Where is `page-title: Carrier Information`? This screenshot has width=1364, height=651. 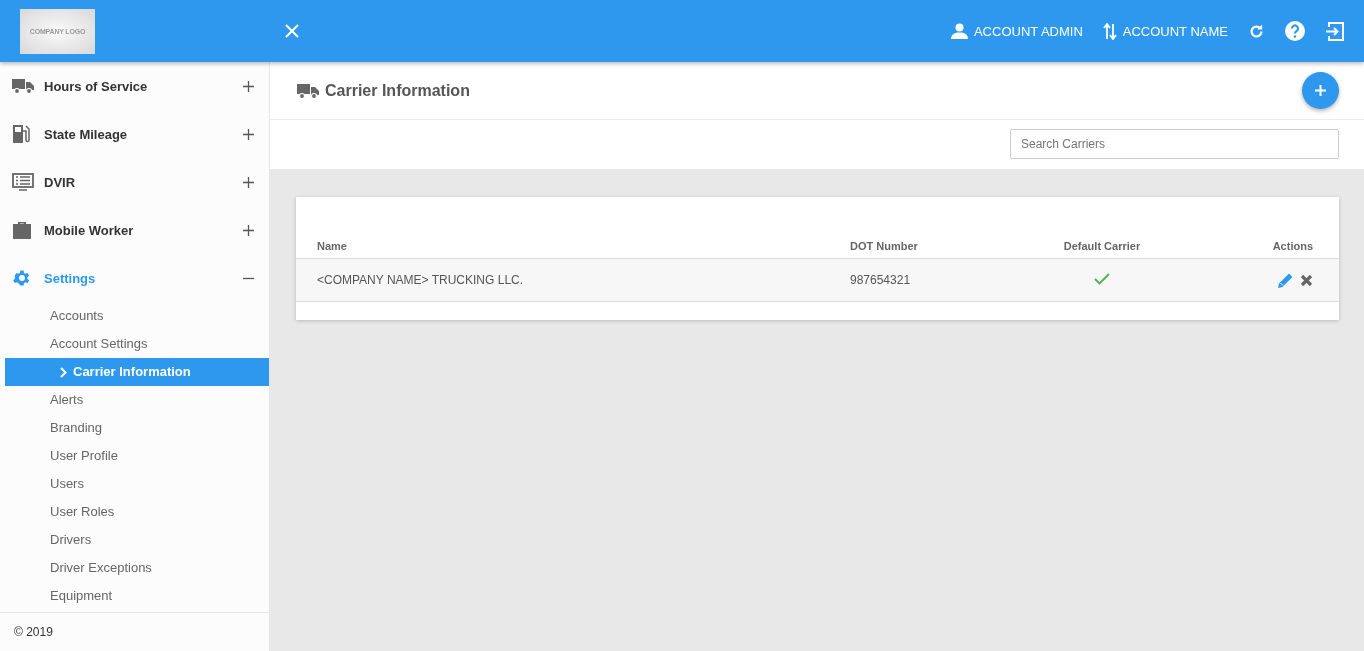
page-title: Carrier Information is located at coordinates (398, 90).